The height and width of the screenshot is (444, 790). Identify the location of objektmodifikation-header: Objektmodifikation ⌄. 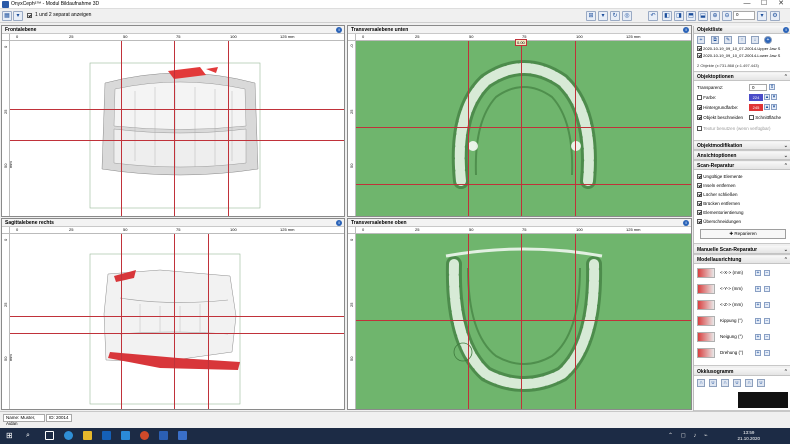
(742, 146).